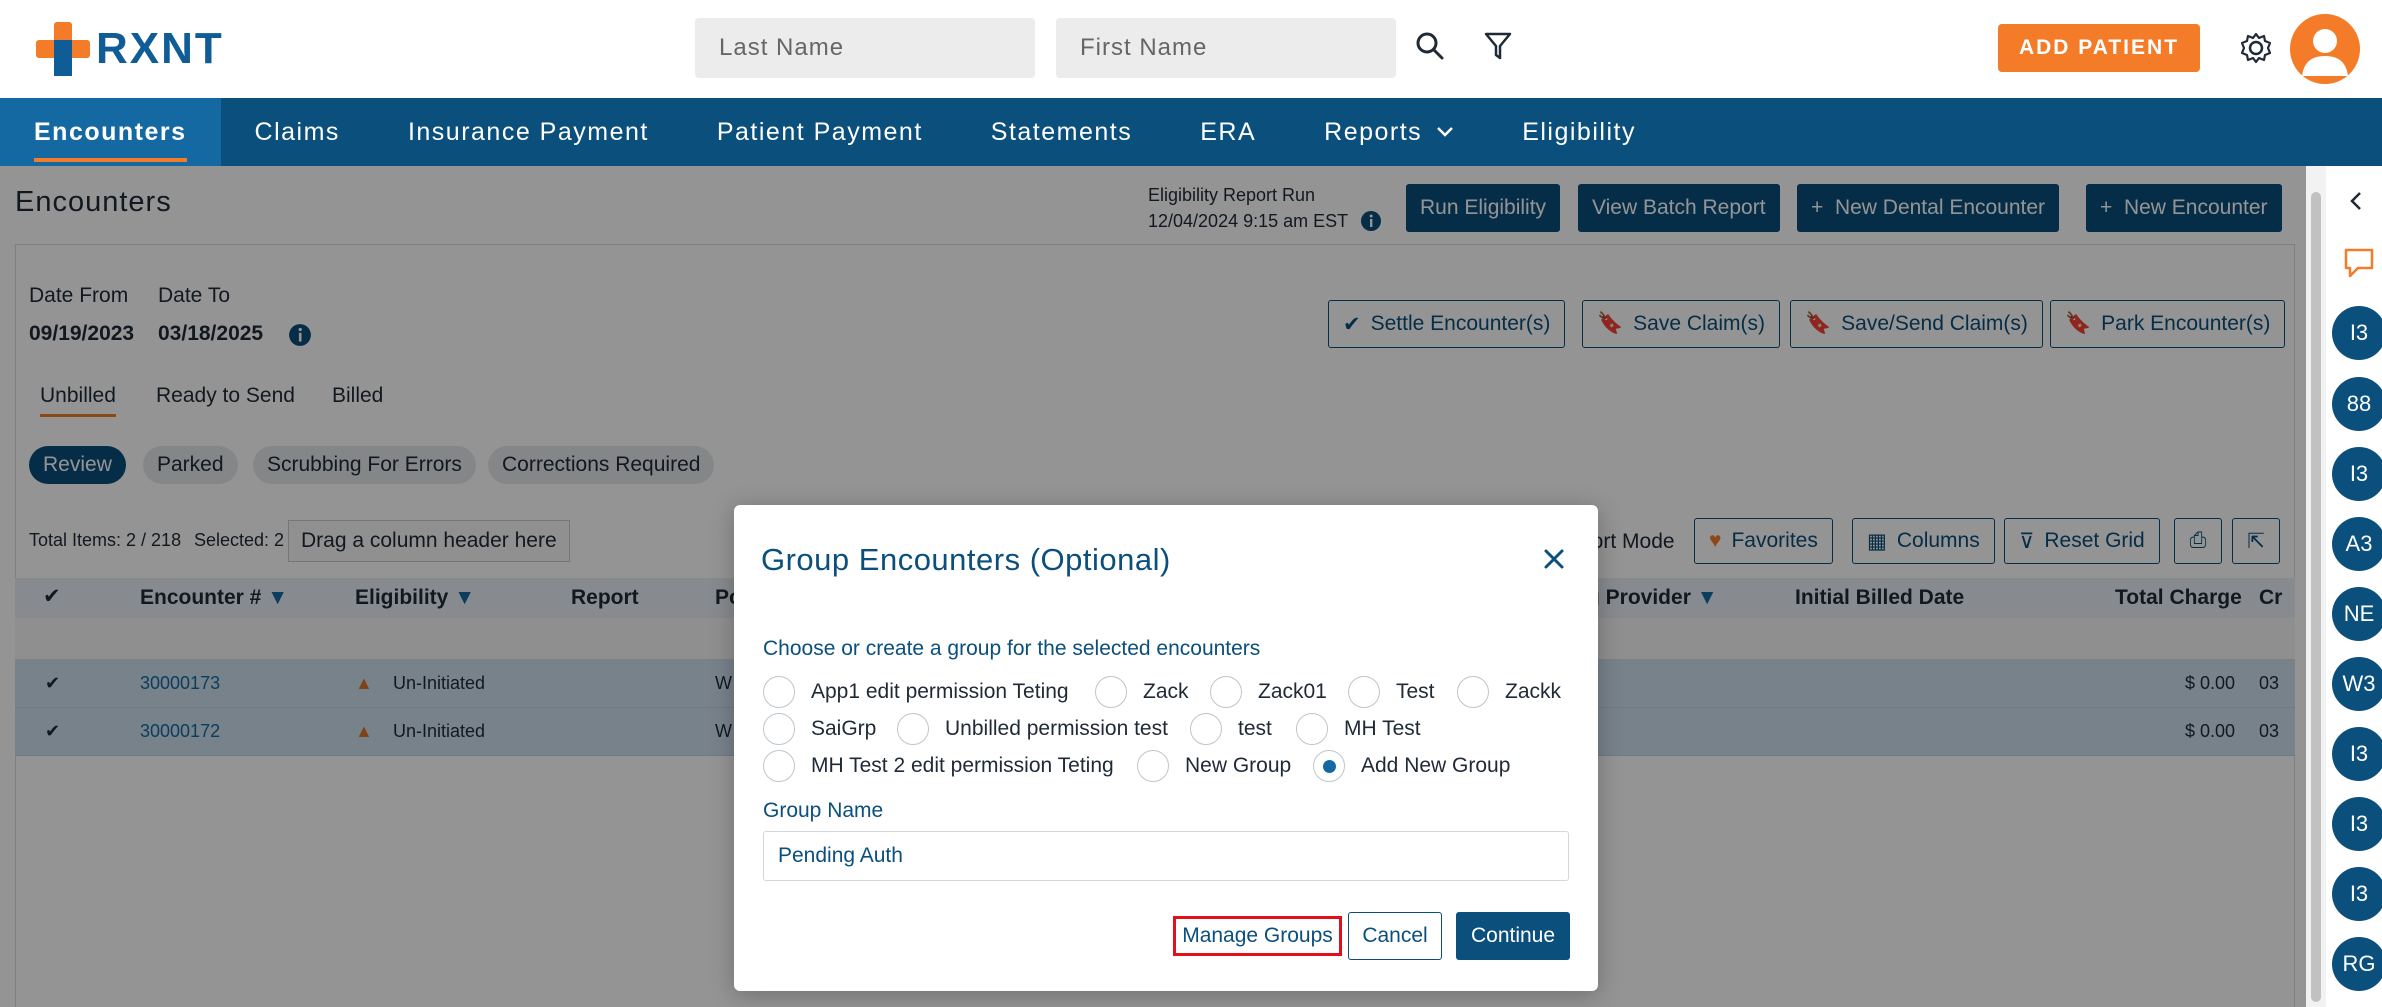 This screenshot has height=1007, width=2382. I want to click on group-radio-unbilled-permission: Unbilled permission test, so click(1032, 729).